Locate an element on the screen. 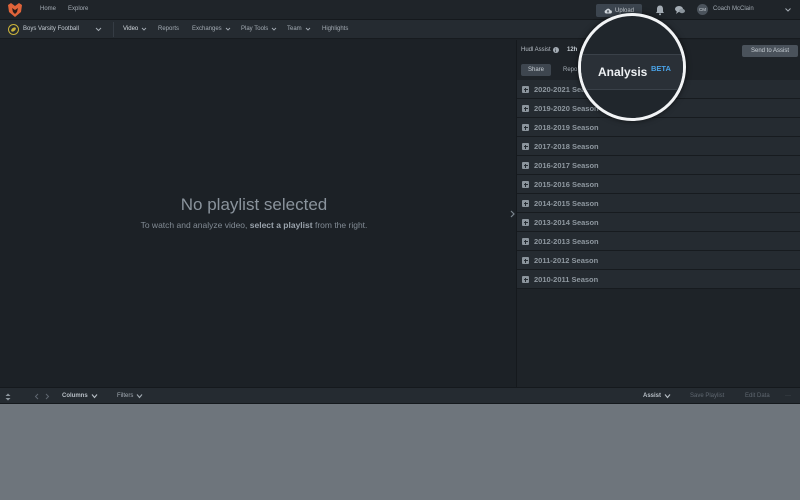  messages-icon is located at coordinates (680, 10).